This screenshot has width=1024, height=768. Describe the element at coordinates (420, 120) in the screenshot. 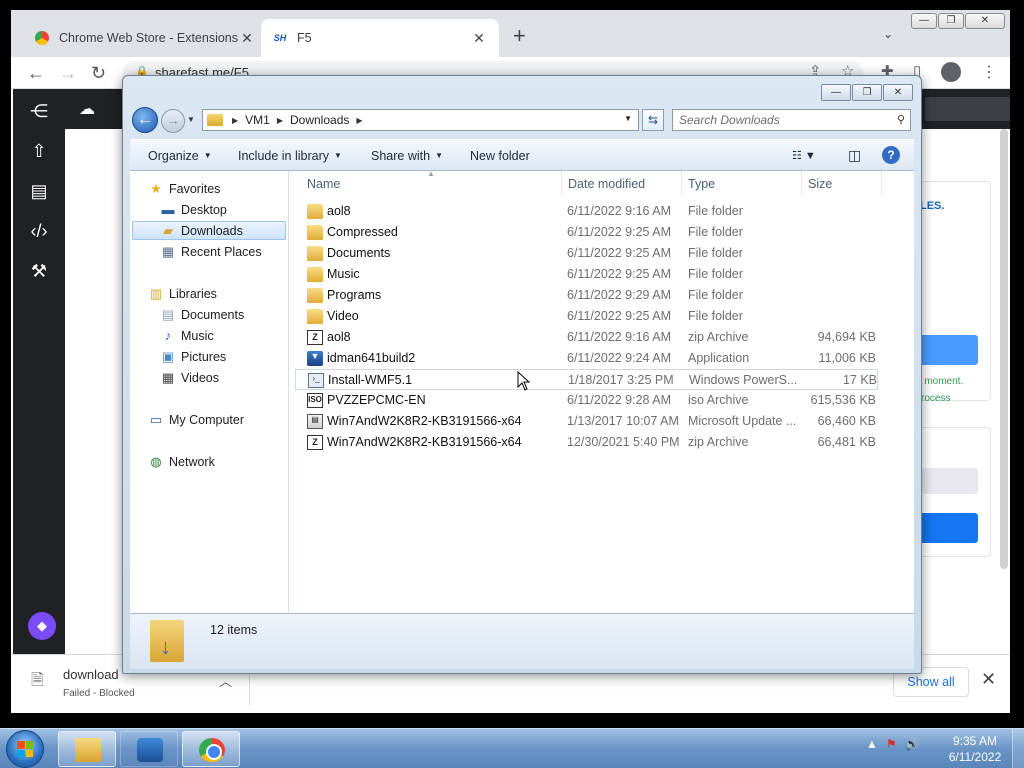

I see `address-bar: ▶ VM1 ▶ Downloads ▶ ▼` at that location.